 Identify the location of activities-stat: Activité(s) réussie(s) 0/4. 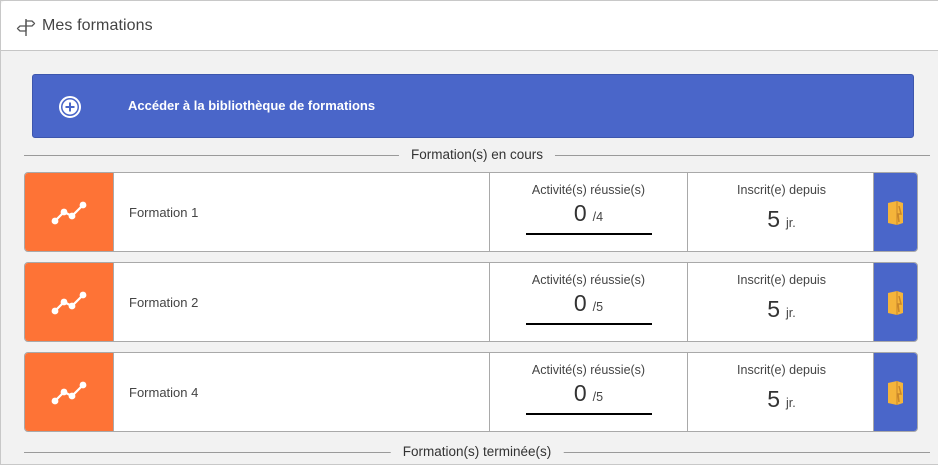
(588, 212).